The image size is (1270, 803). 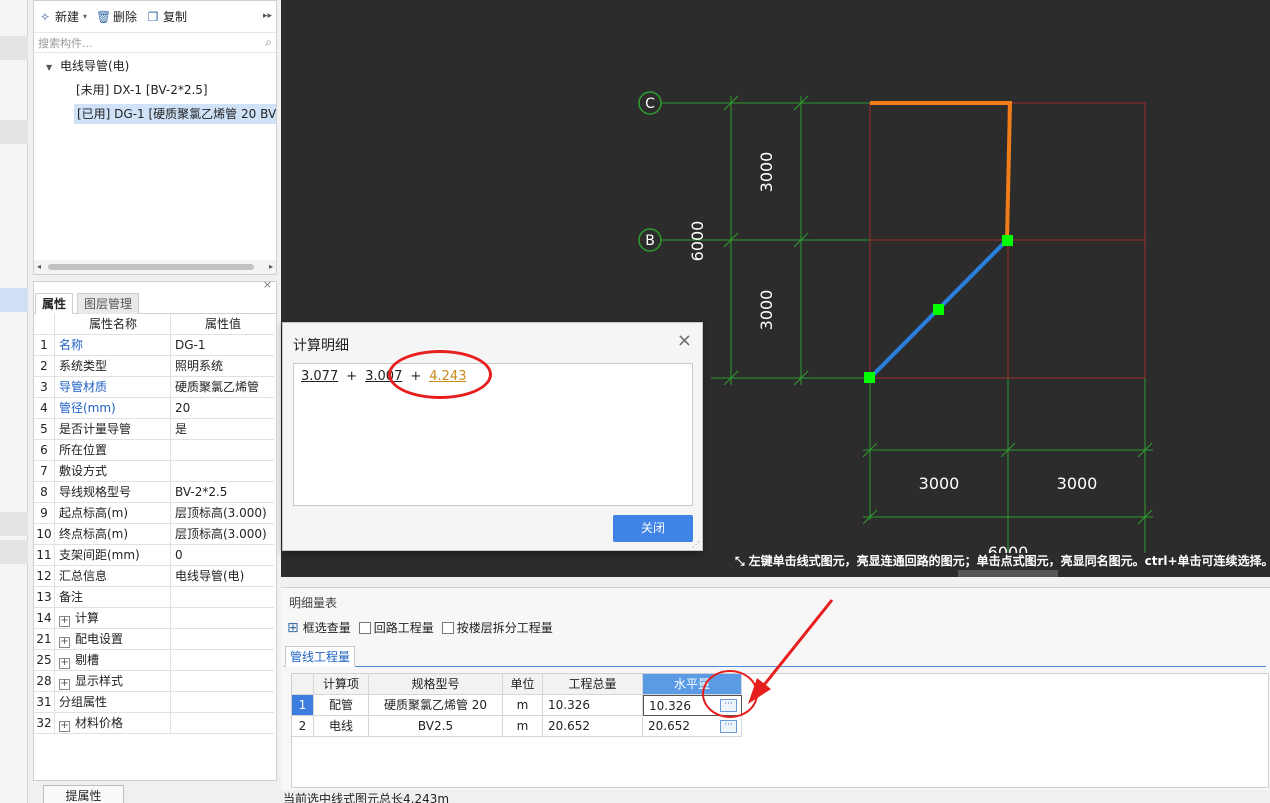 What do you see at coordinates (154, 618) in the screenshot?
I see `property-row: 14 + 计算` at bounding box center [154, 618].